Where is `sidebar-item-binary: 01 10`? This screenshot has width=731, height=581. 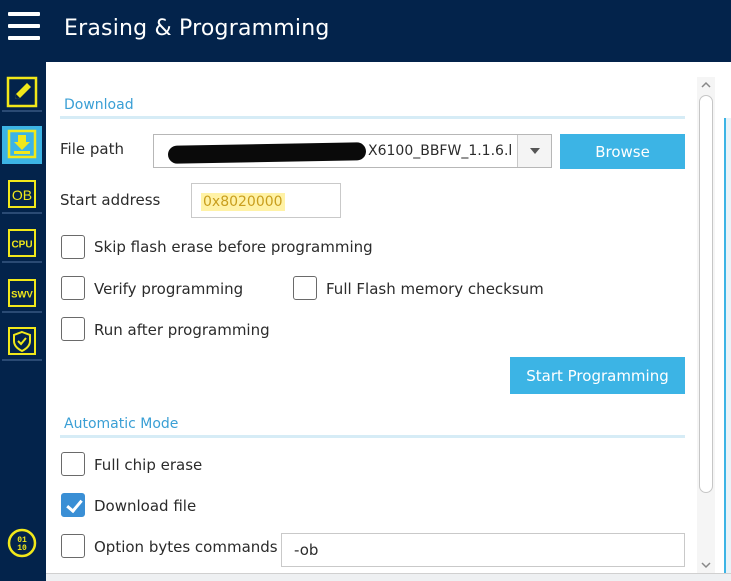 sidebar-item-binary: 01 10 is located at coordinates (22, 543).